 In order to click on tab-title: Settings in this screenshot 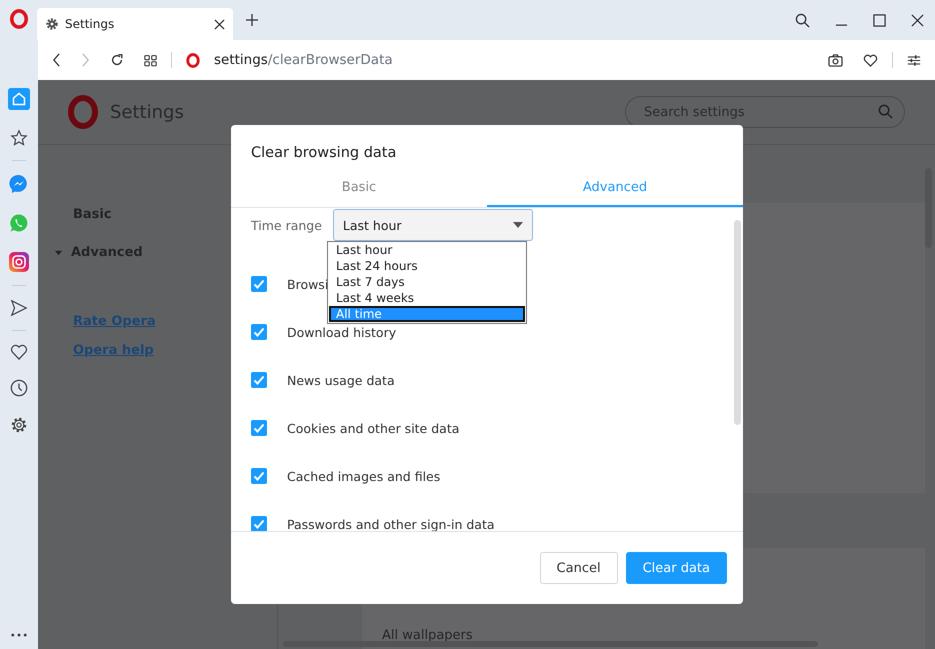, I will do `click(90, 24)`.